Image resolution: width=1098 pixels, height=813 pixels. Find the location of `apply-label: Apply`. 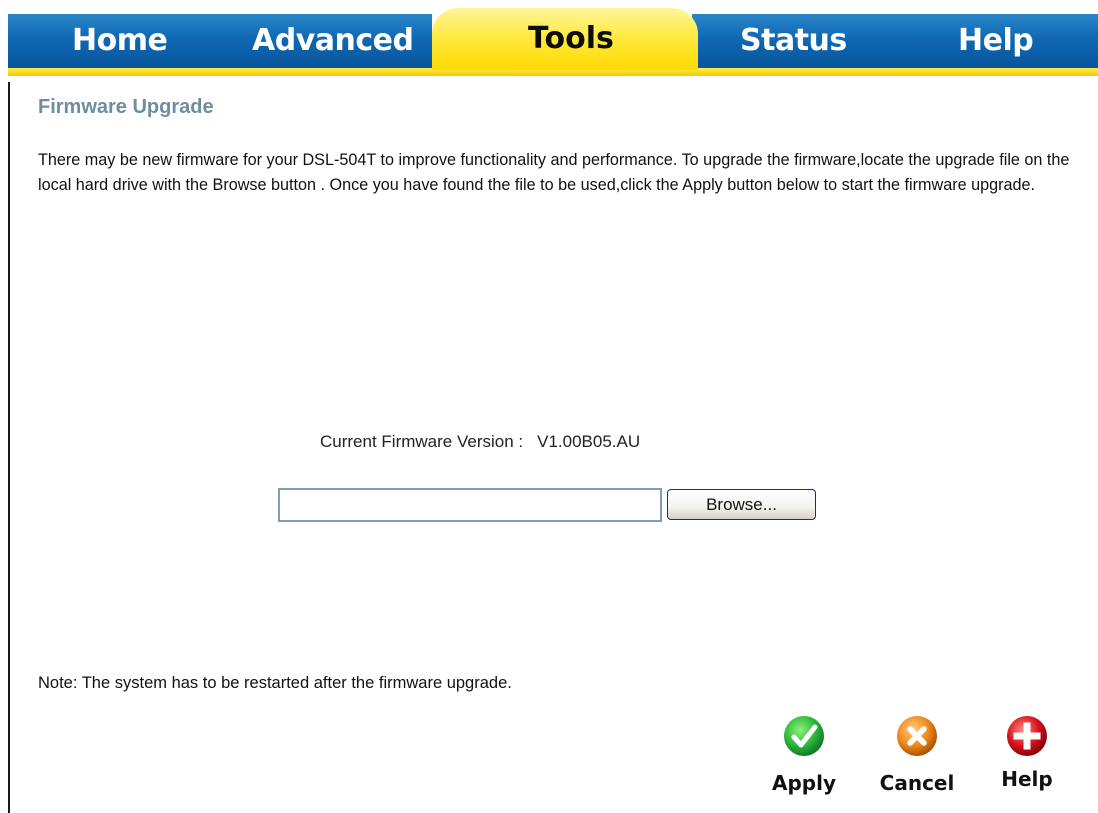

apply-label: Apply is located at coordinates (803, 783).